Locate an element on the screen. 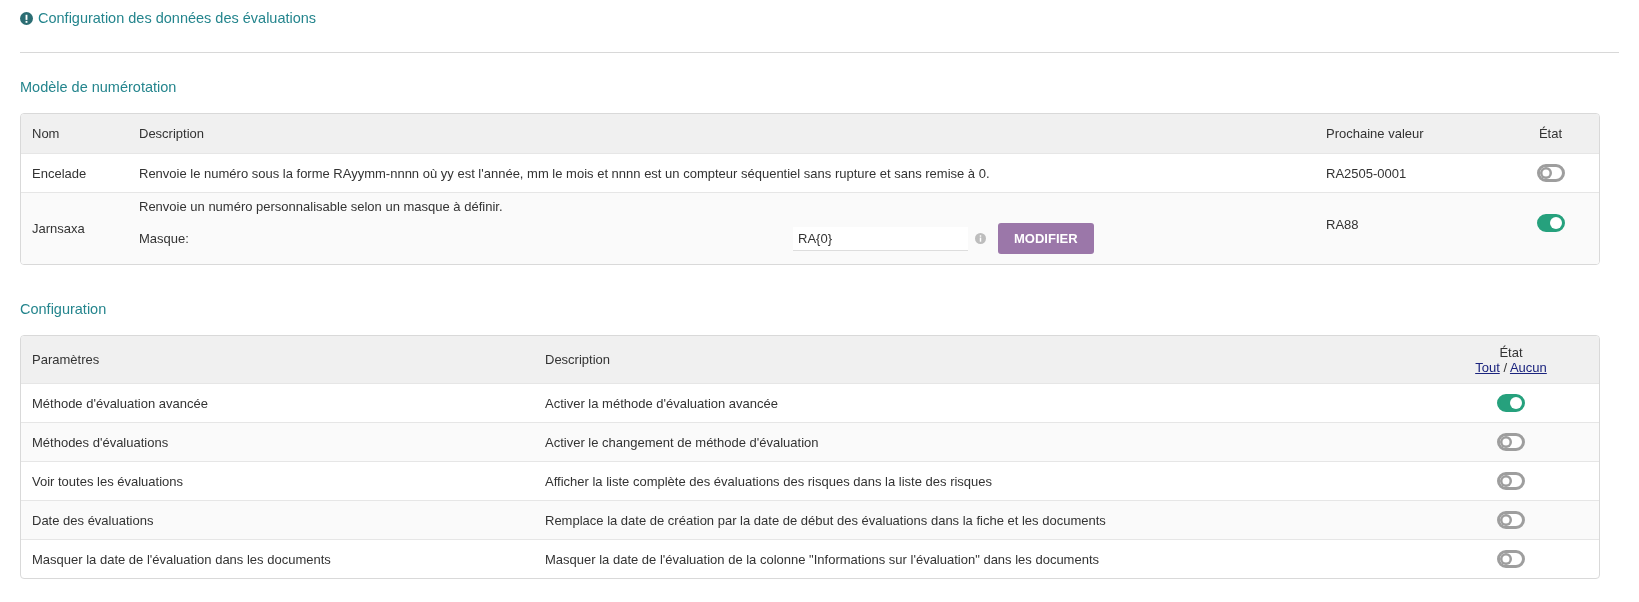 The height and width of the screenshot is (602, 1639). table-cell-text: RA88 is located at coordinates (1342, 224).